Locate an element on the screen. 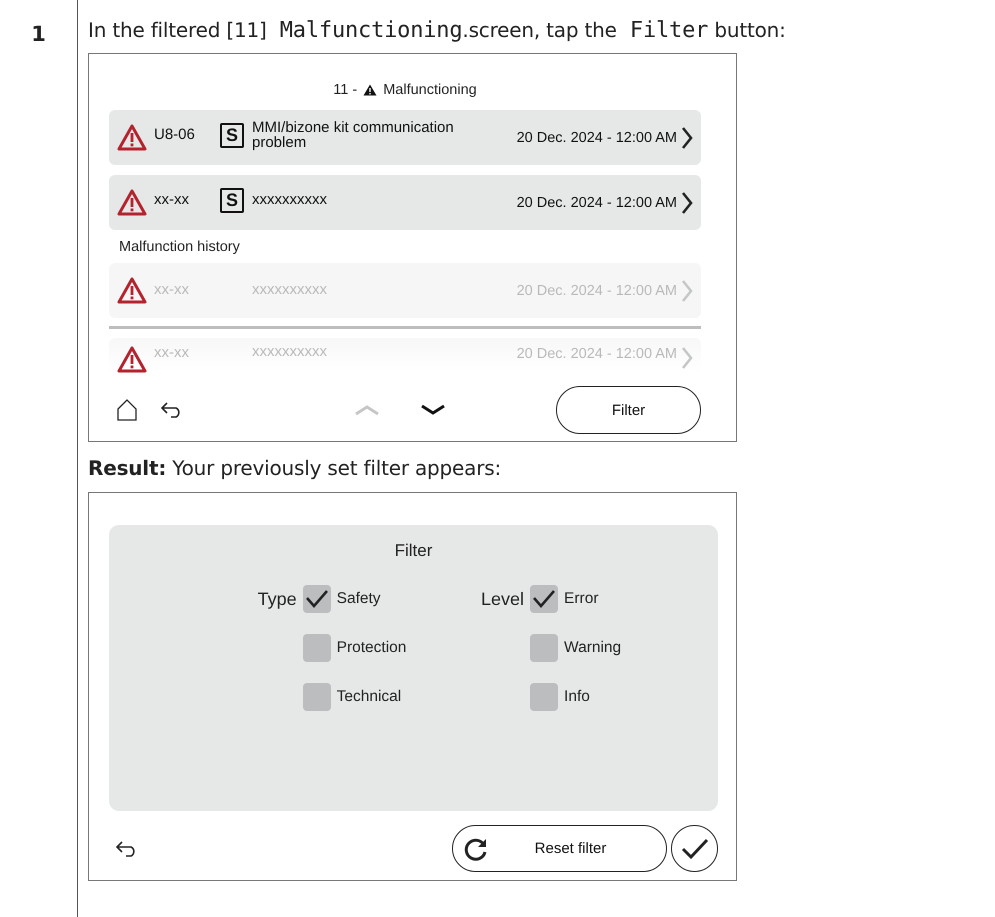  result-text: Result: Your previously set filter appears: is located at coordinates (295, 468).